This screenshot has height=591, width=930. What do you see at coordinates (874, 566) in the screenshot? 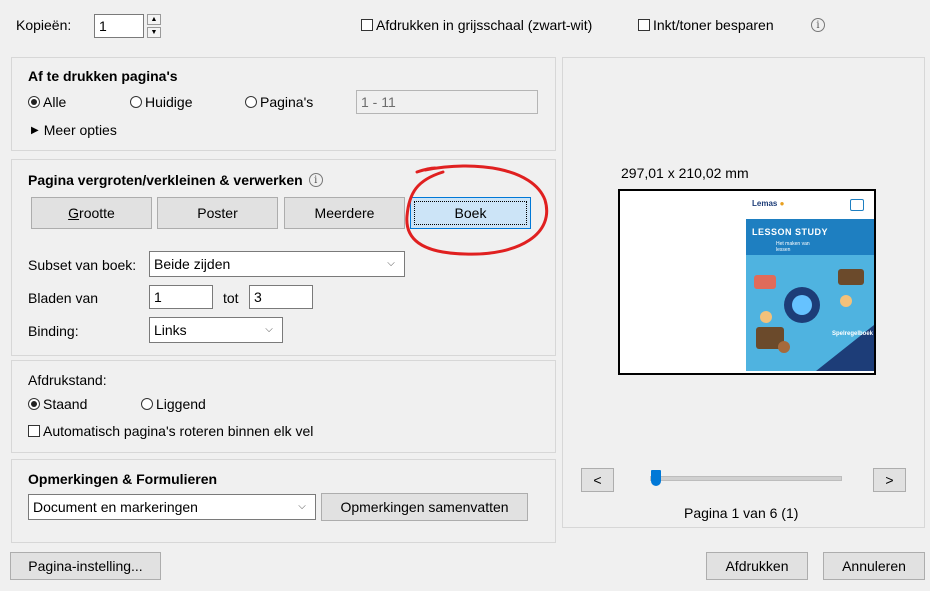
I see `cancel-button: Annuleren` at bounding box center [874, 566].